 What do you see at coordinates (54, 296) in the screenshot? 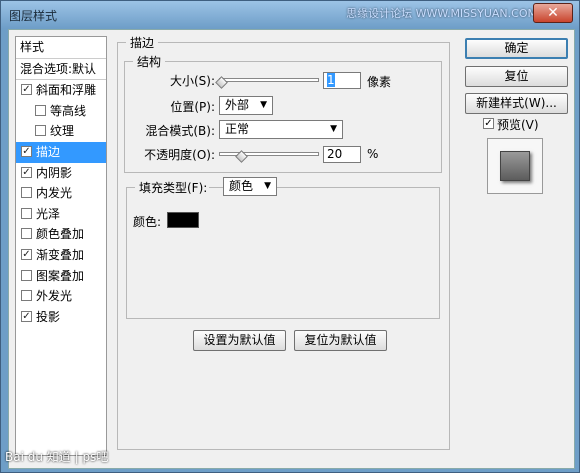
I see `style-label: 外发光` at bounding box center [54, 296].